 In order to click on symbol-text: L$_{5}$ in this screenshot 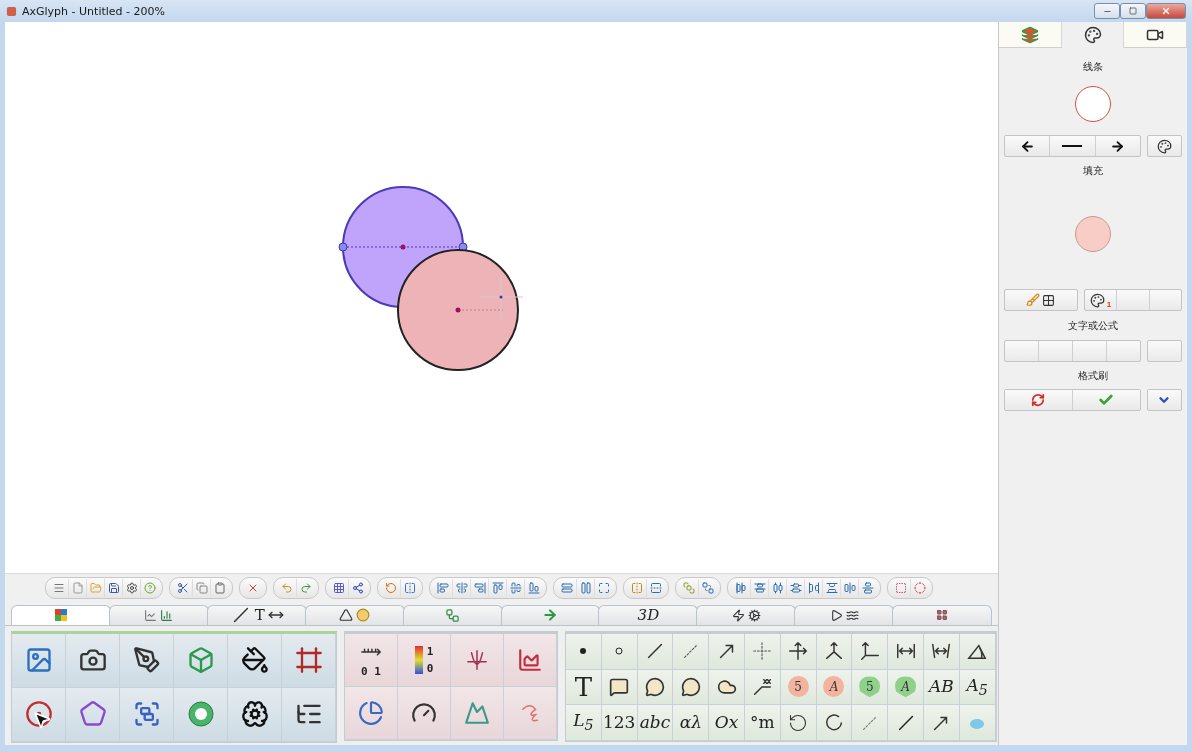, I will do `click(583, 722)`.